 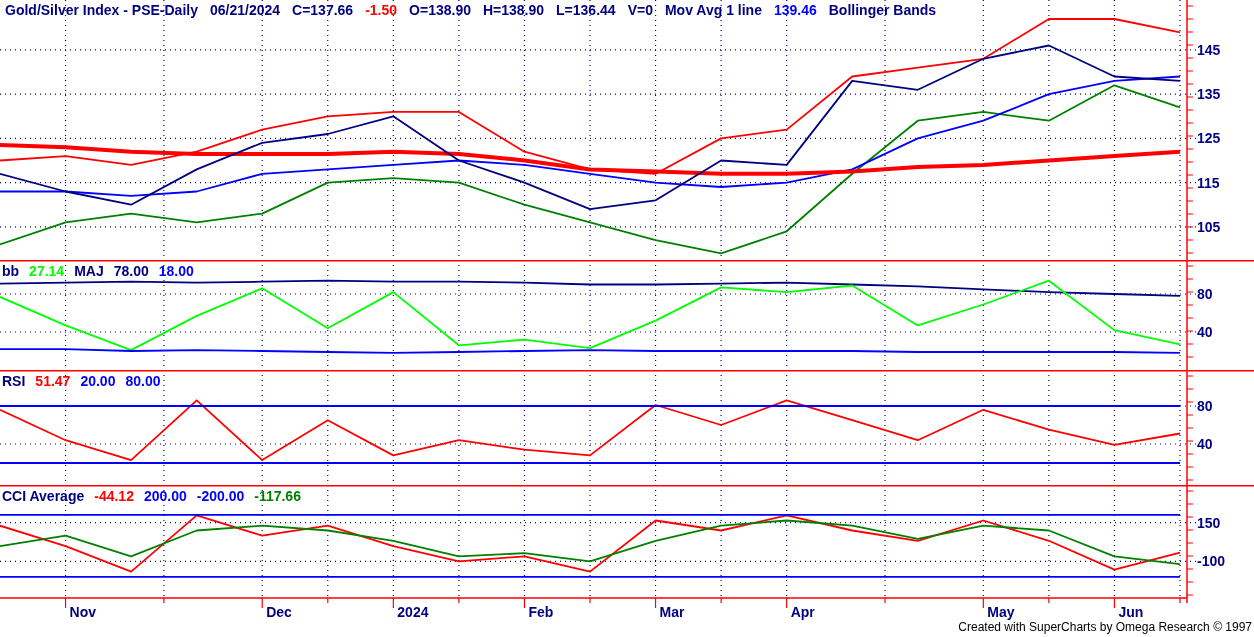 What do you see at coordinates (1209, 94) in the screenshot?
I see `y-axis-label: 135` at bounding box center [1209, 94].